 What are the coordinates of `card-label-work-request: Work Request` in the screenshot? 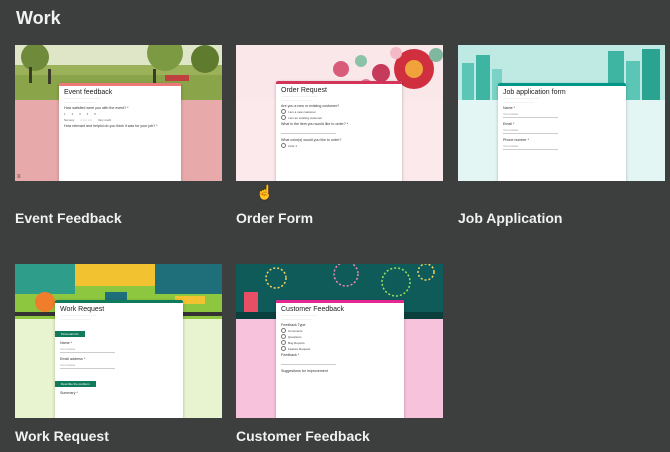 It's located at (62, 436).